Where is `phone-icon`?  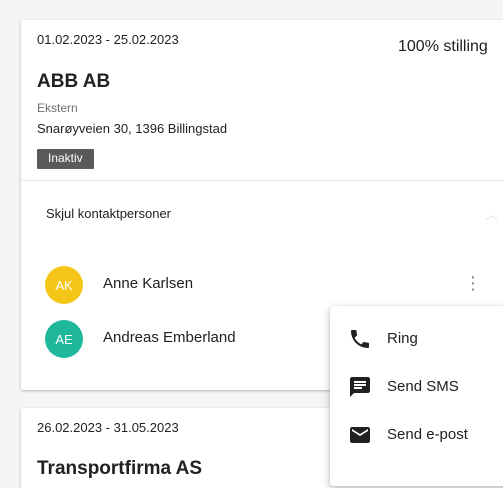 phone-icon is located at coordinates (360, 339).